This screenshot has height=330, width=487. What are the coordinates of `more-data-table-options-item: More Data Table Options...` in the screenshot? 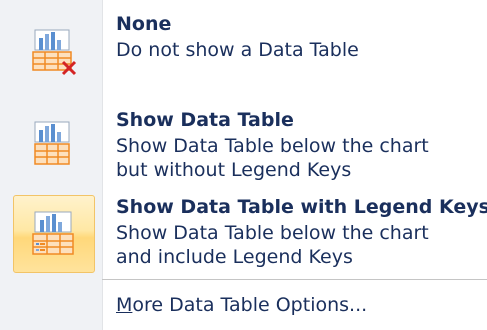 It's located at (243, 305).